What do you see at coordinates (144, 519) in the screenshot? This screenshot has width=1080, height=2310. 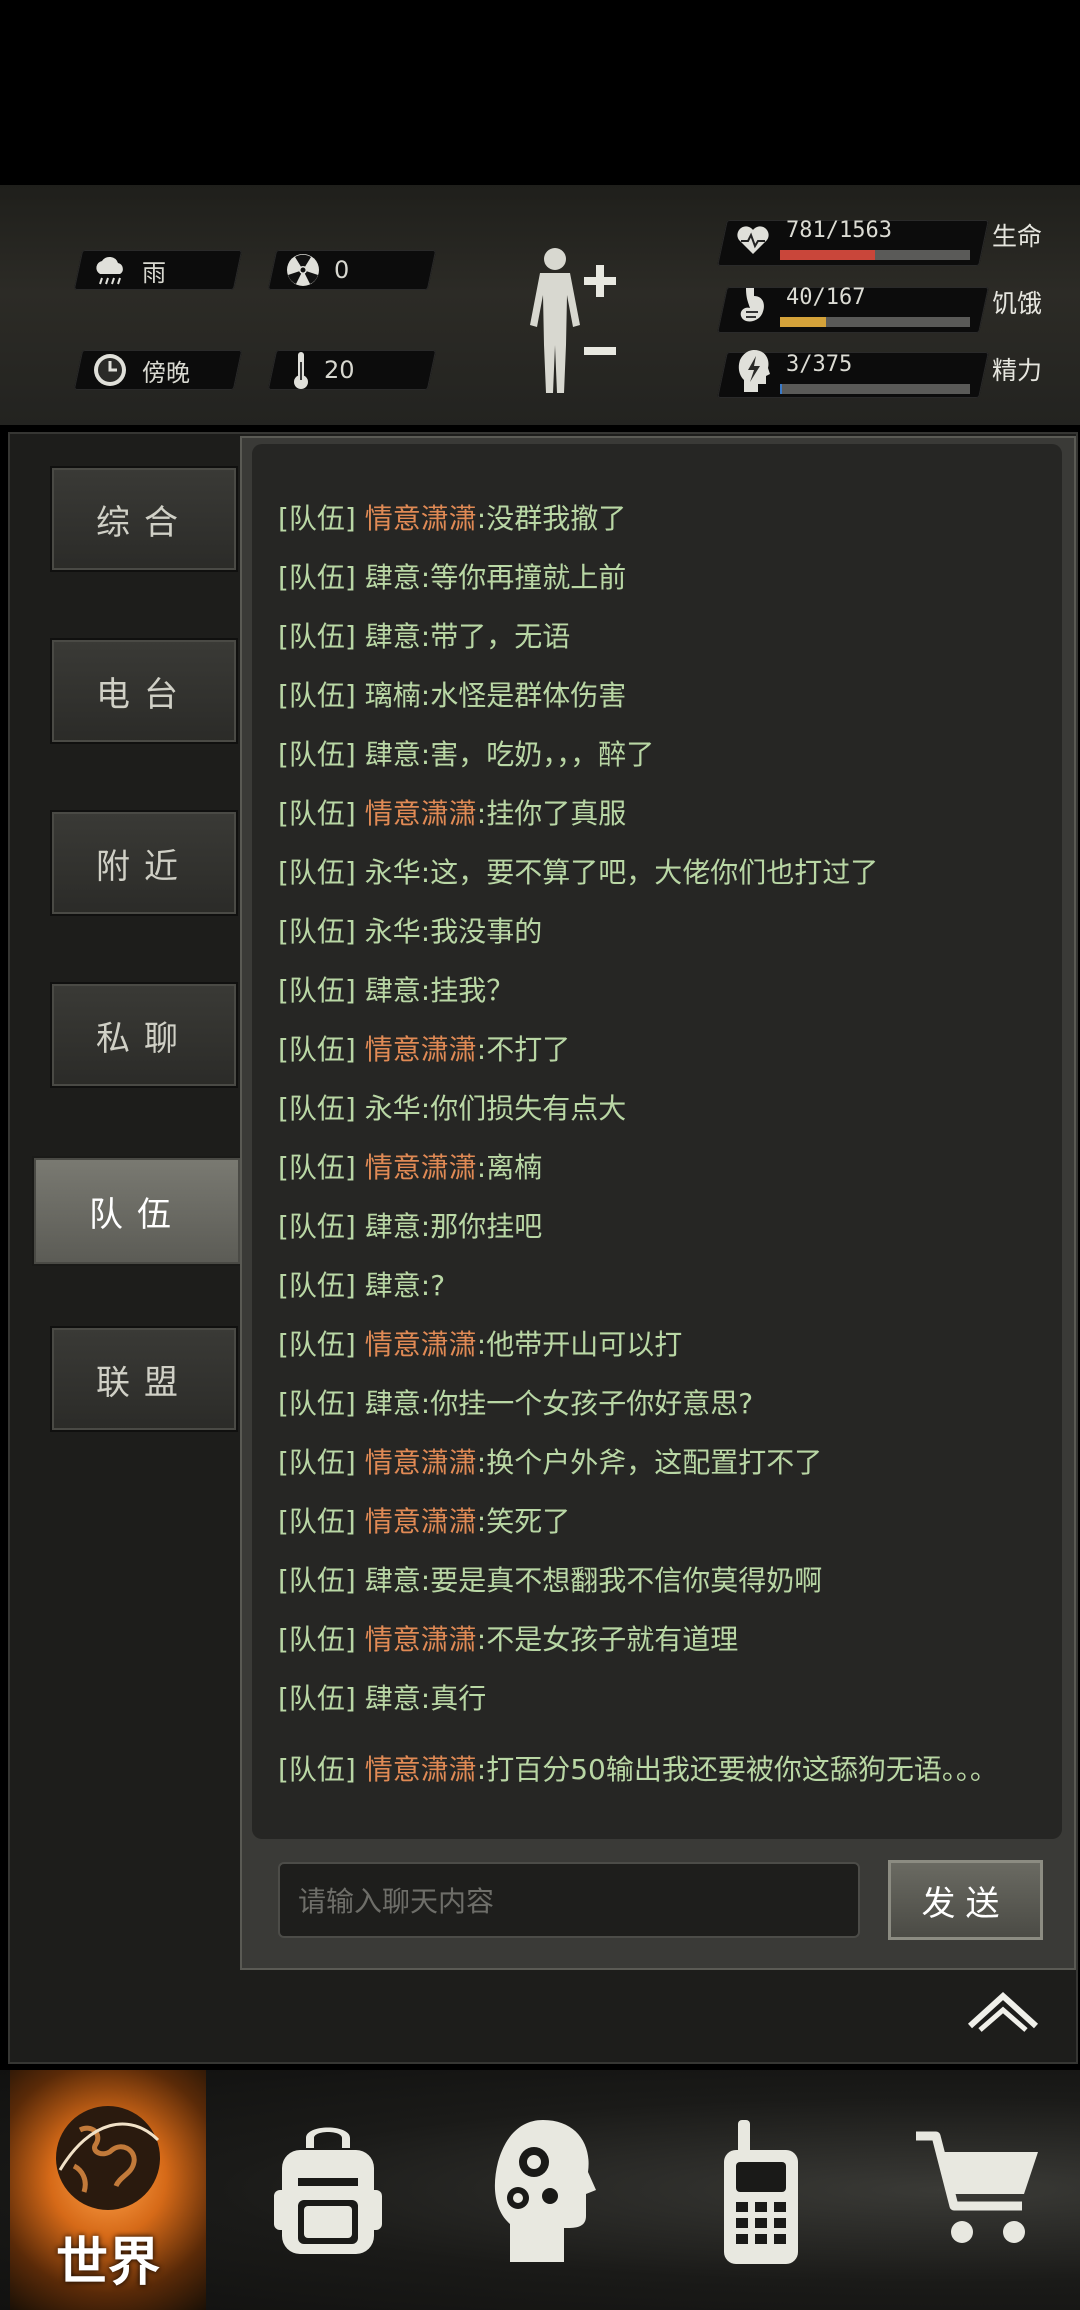 I see `tab-general: 综合` at bounding box center [144, 519].